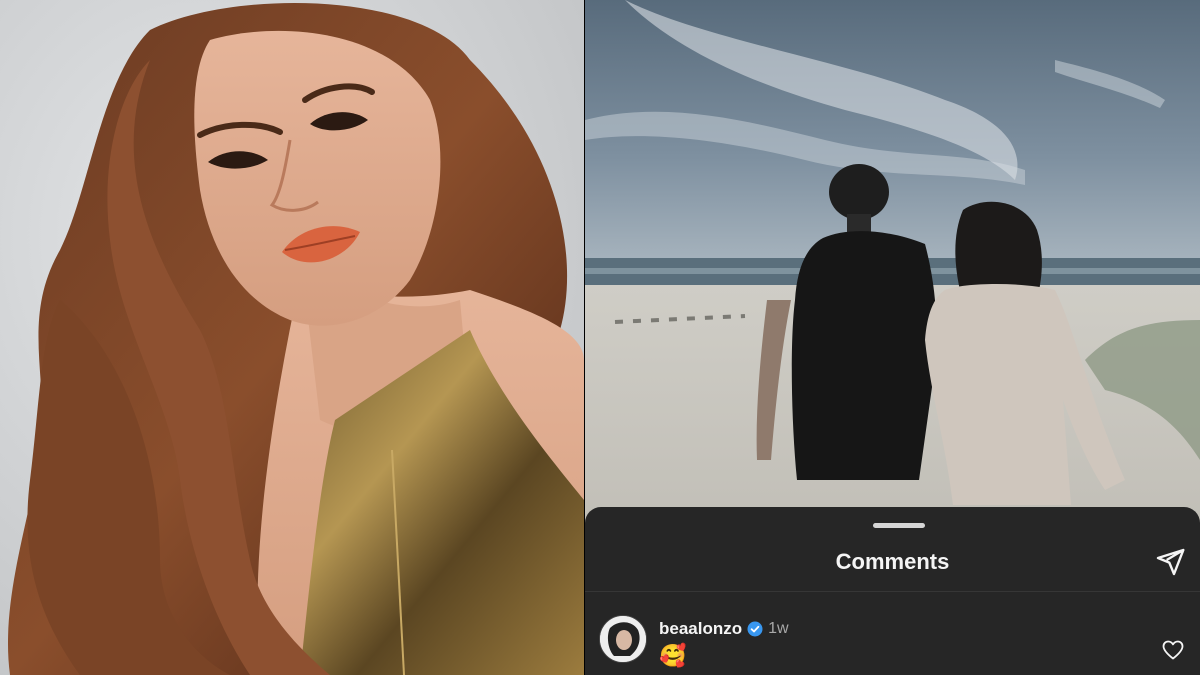  What do you see at coordinates (899, 525) in the screenshot?
I see `sheet-drag-handle` at bounding box center [899, 525].